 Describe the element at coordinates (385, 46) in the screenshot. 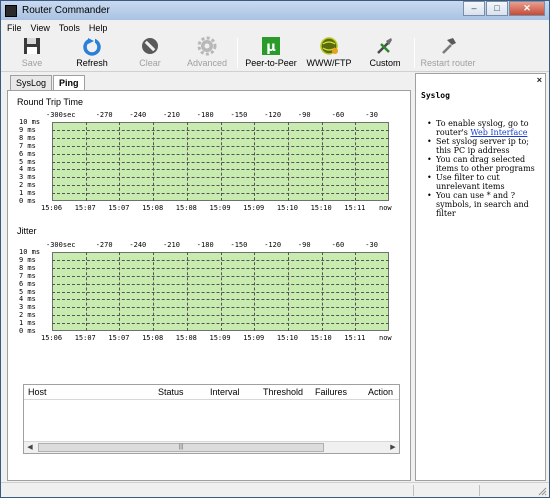

I see `custom-tools-icon` at that location.